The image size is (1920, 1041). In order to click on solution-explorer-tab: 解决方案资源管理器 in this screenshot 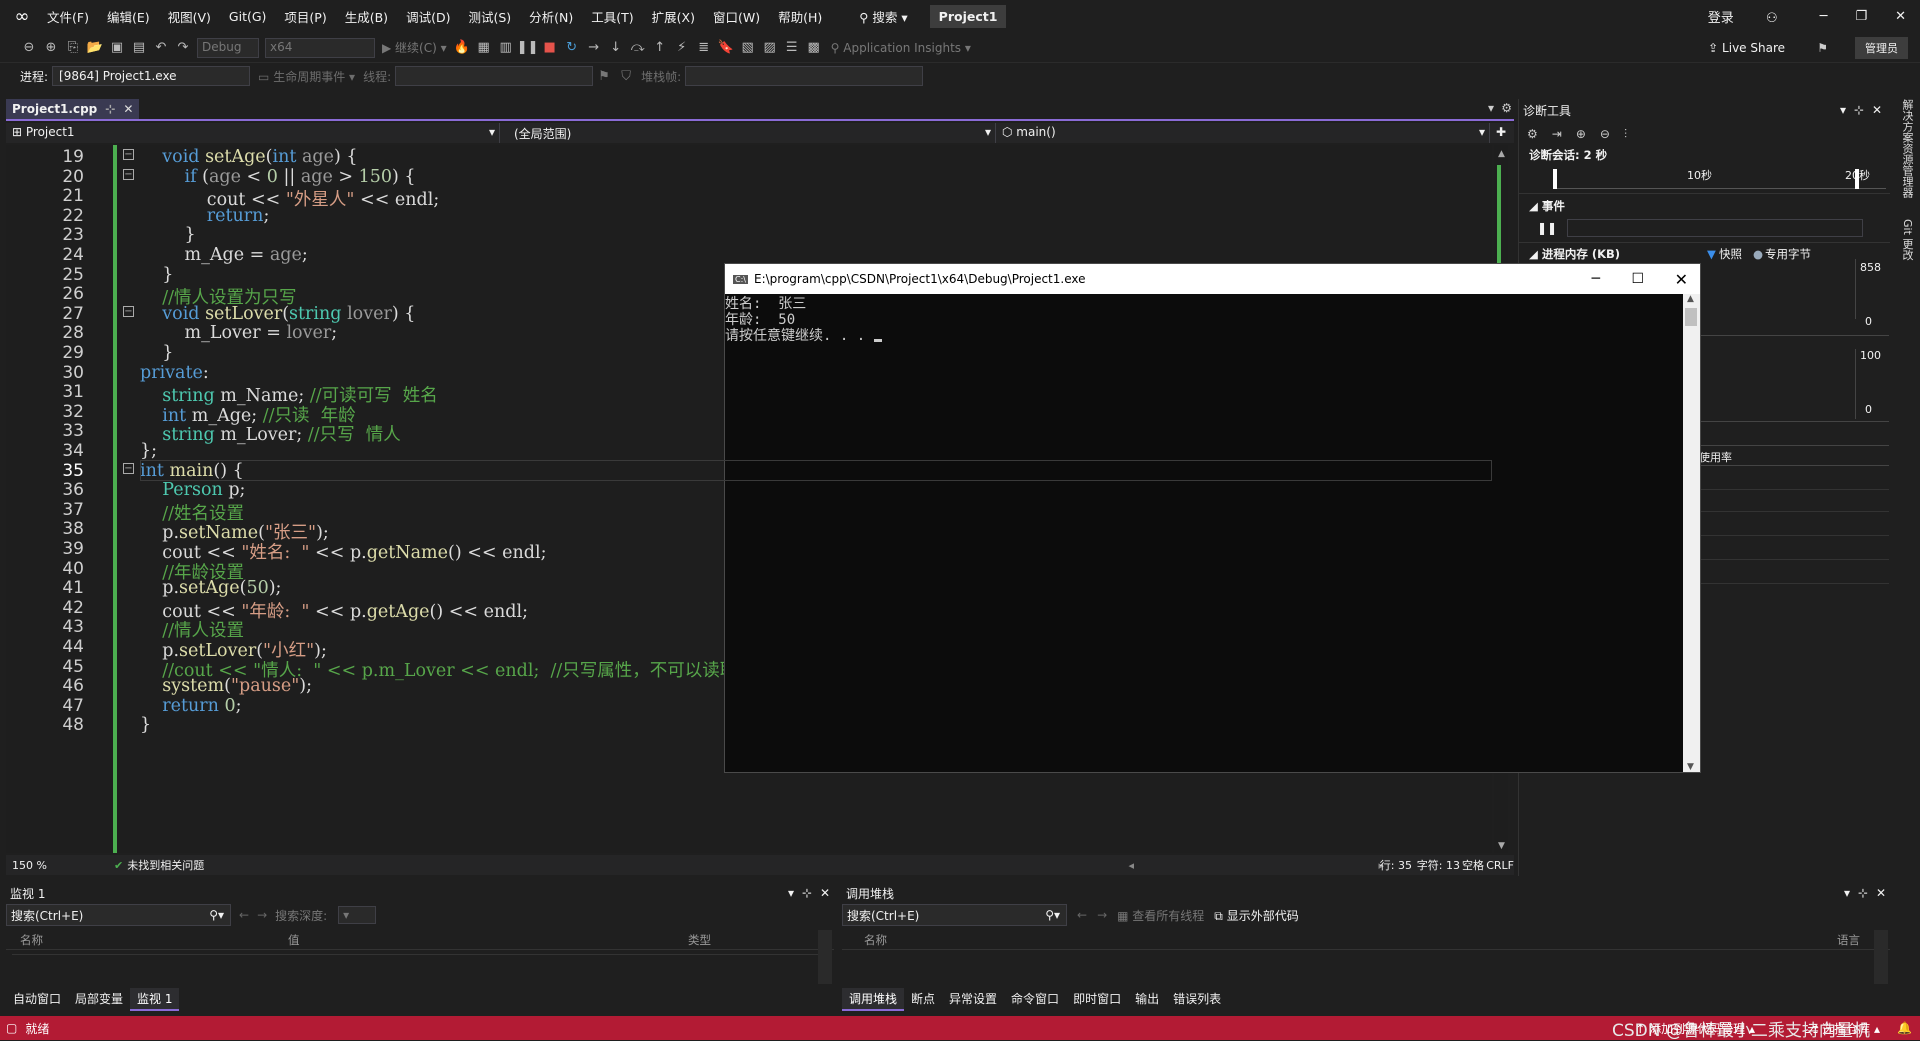, I will do `click(1907, 148)`.